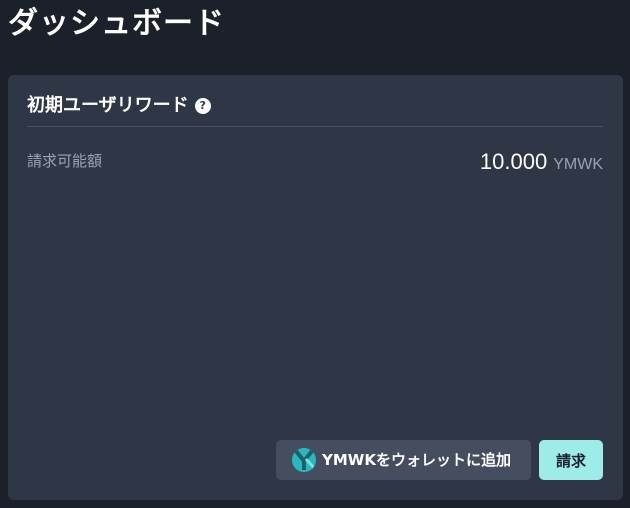 Image resolution: width=630 pixels, height=508 pixels. Describe the element at coordinates (578, 164) in the screenshot. I see `claimable-amount-unit: YMWK` at that location.